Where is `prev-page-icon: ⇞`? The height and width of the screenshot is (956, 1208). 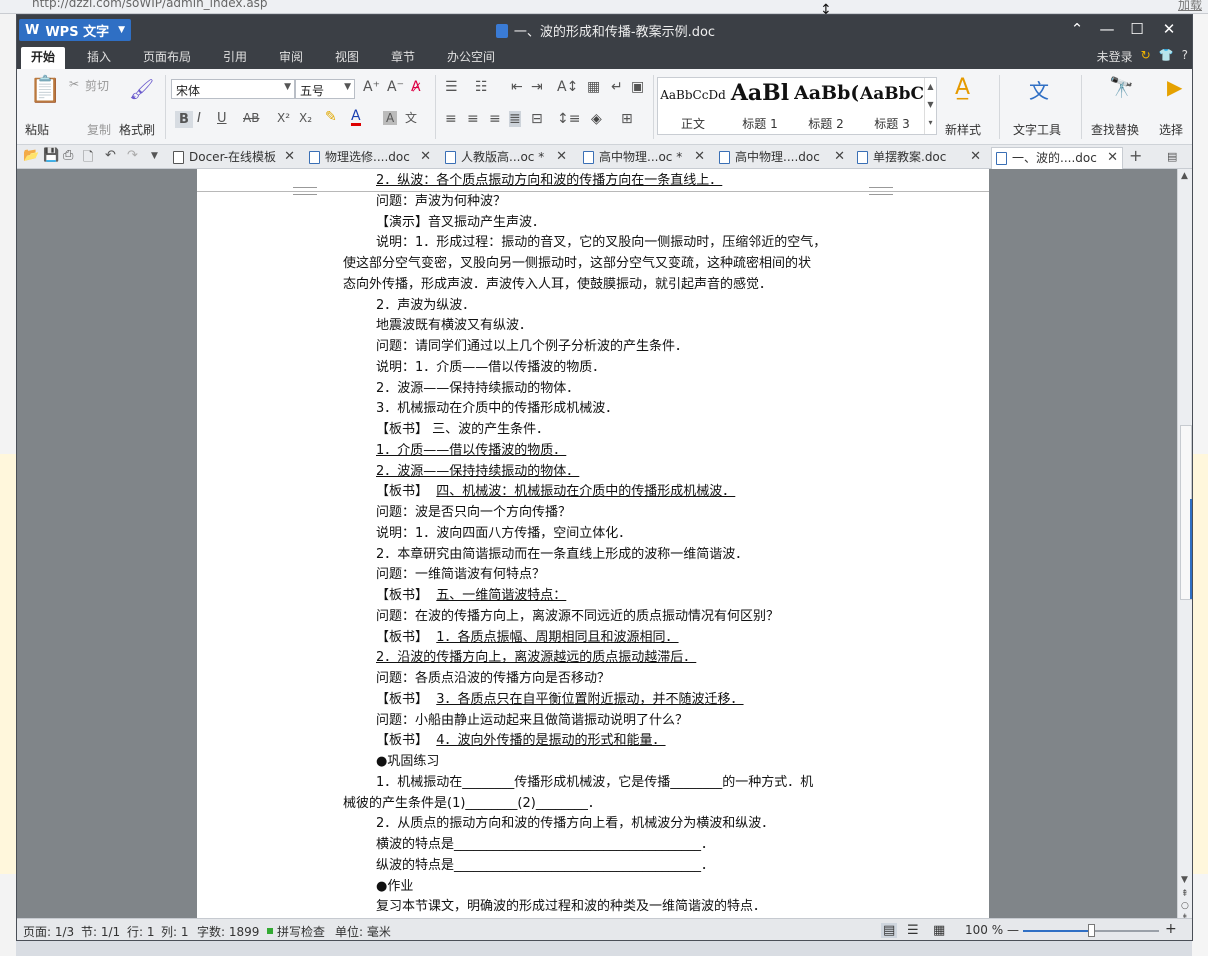 prev-page-icon: ⇞ is located at coordinates (1185, 894).